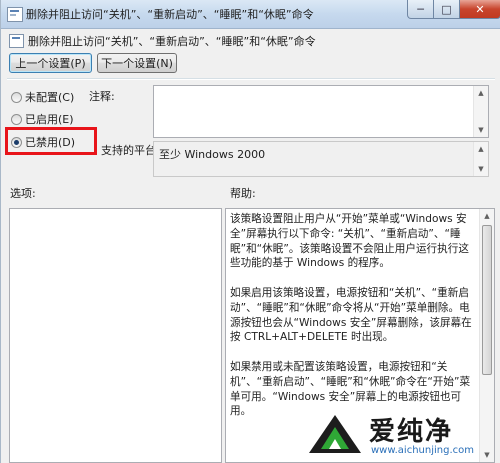 The height and width of the screenshot is (463, 500). I want to click on radio-enabled: 已启用(E), so click(42, 119).